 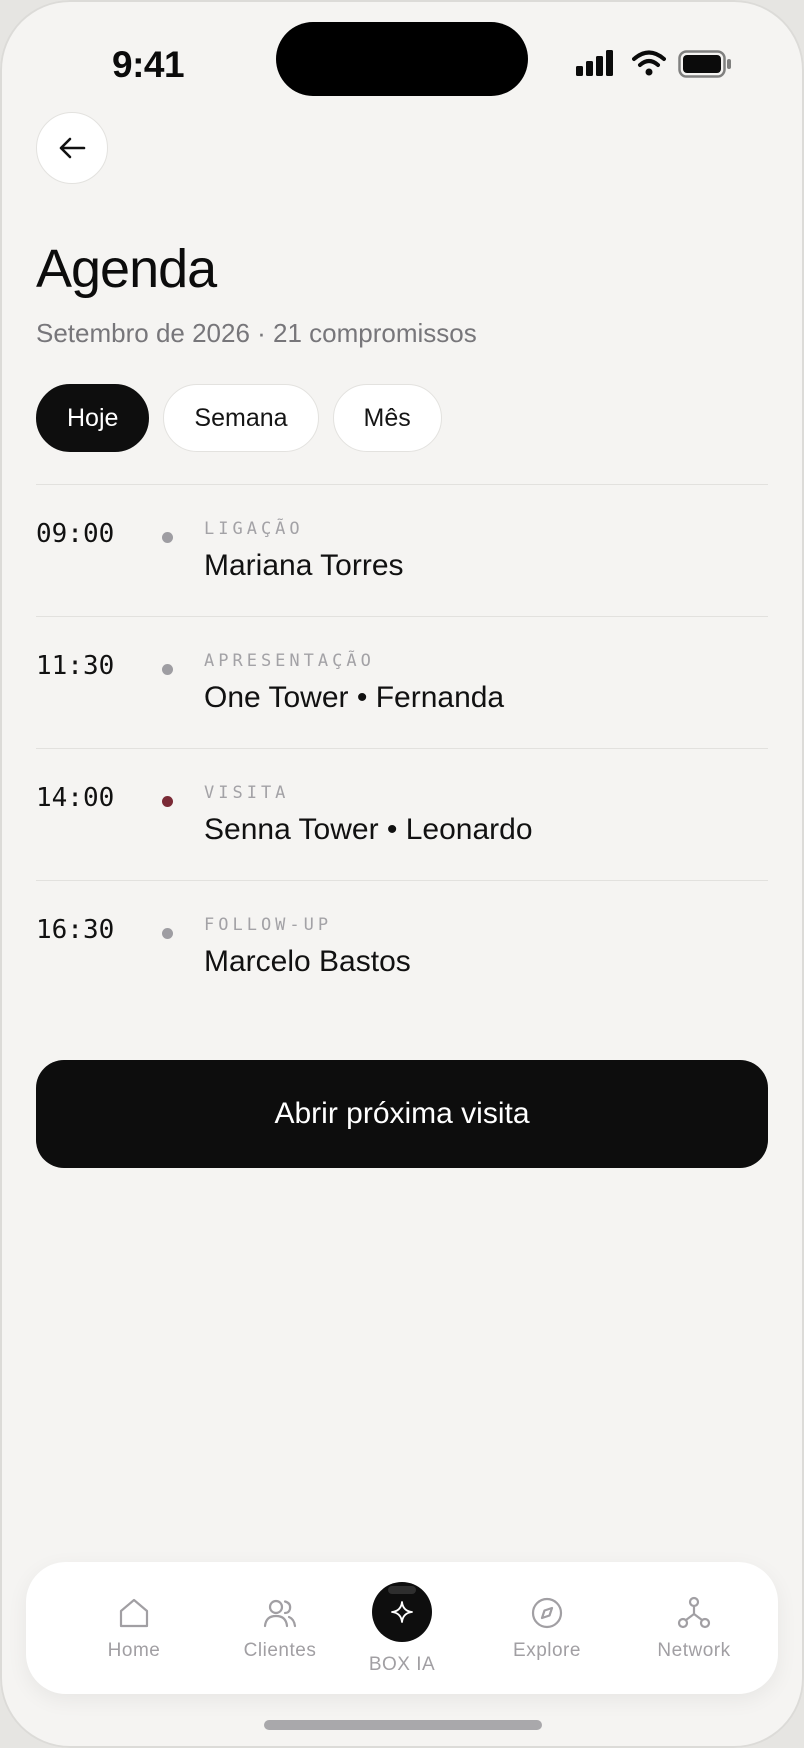 I want to click on agenda-title: Mariana Torres, so click(x=304, y=565).